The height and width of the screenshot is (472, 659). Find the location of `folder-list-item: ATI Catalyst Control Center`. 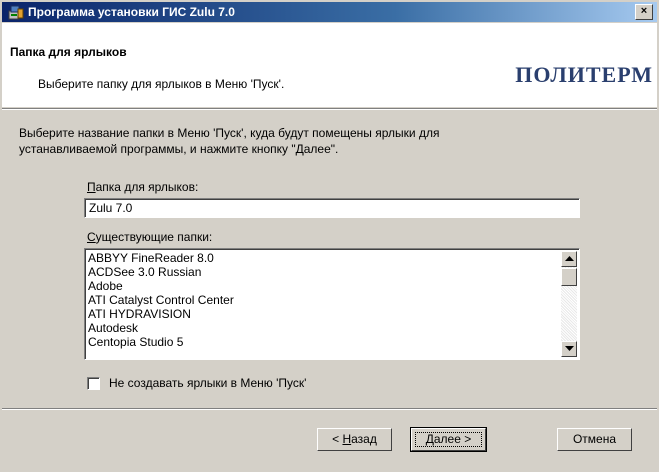

folder-list-item: ATI Catalyst Control Center is located at coordinates (161, 300).